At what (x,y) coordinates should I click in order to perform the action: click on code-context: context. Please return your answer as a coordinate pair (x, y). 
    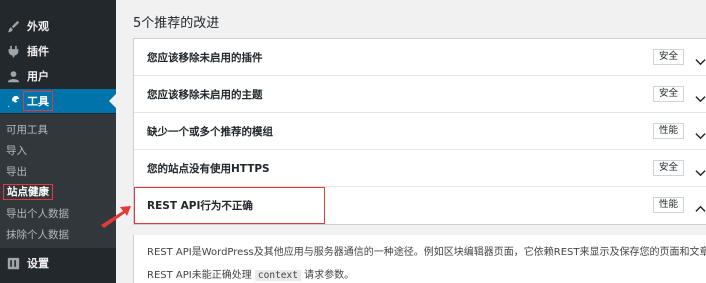
    Looking at the image, I should click on (277, 275).